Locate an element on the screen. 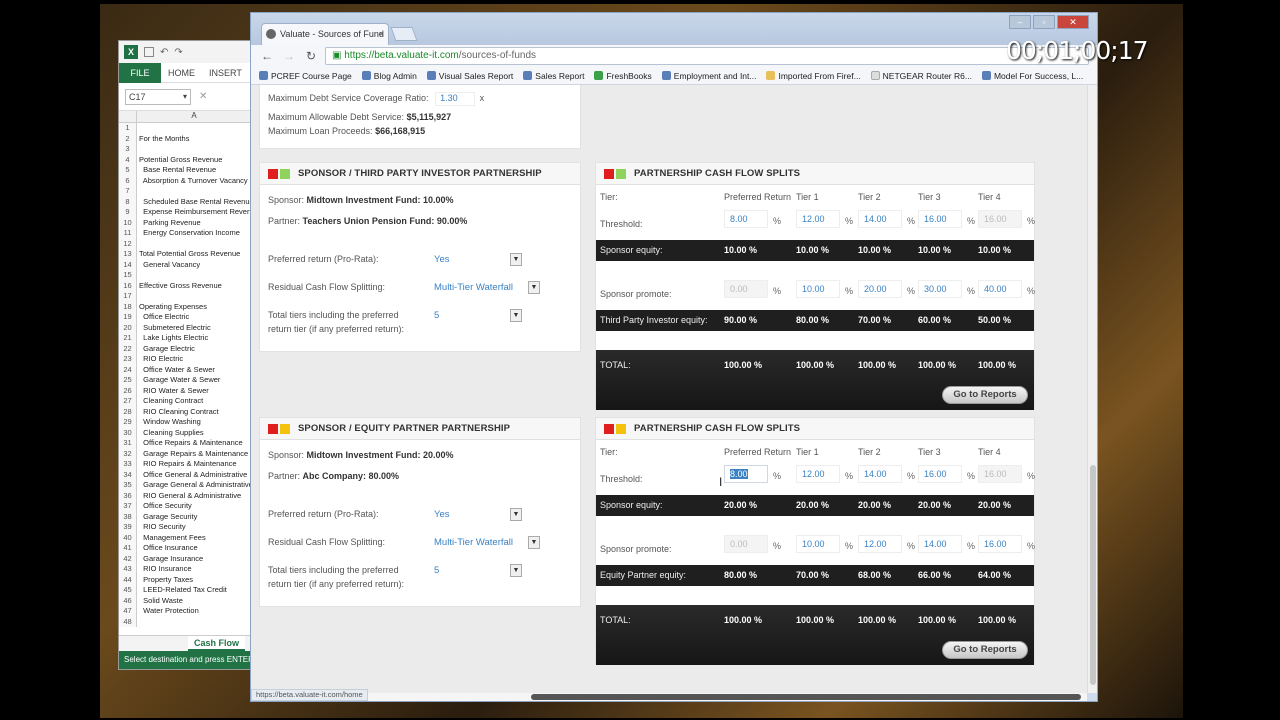  close-window-button: ✕ is located at coordinates (1073, 22).